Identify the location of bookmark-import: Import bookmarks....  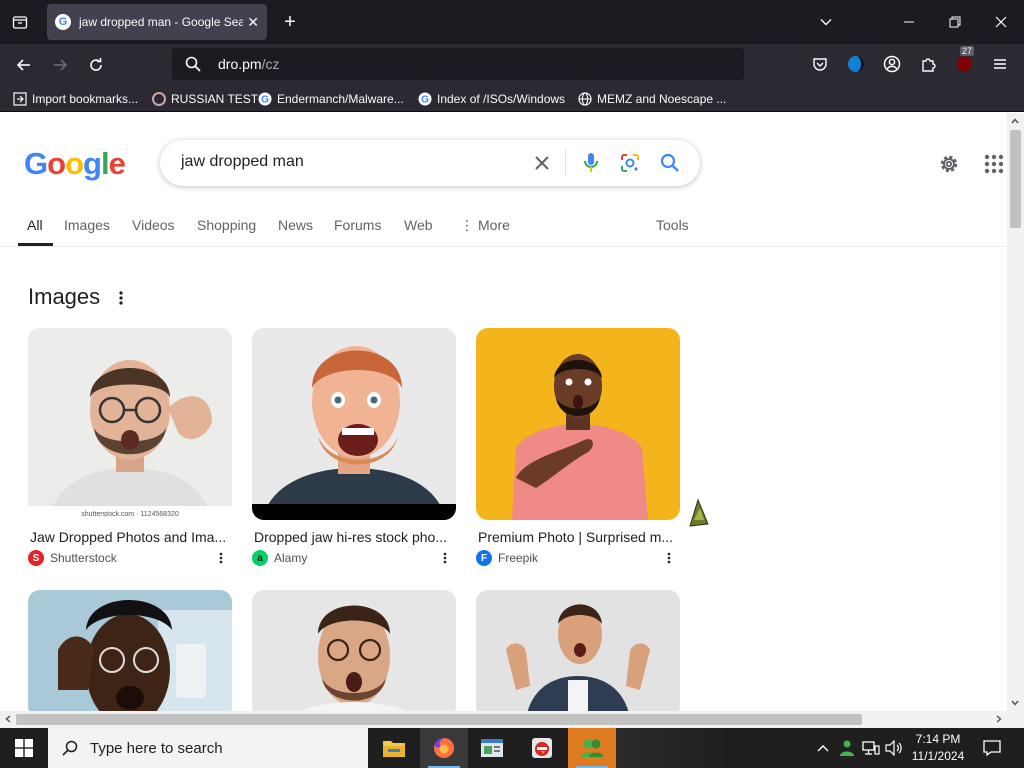
(75, 99).